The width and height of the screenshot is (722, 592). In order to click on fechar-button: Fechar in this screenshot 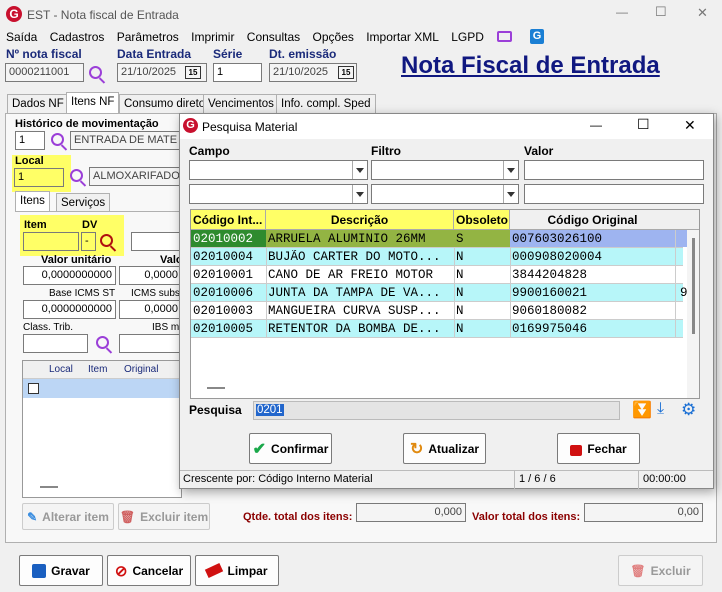, I will do `click(598, 448)`.